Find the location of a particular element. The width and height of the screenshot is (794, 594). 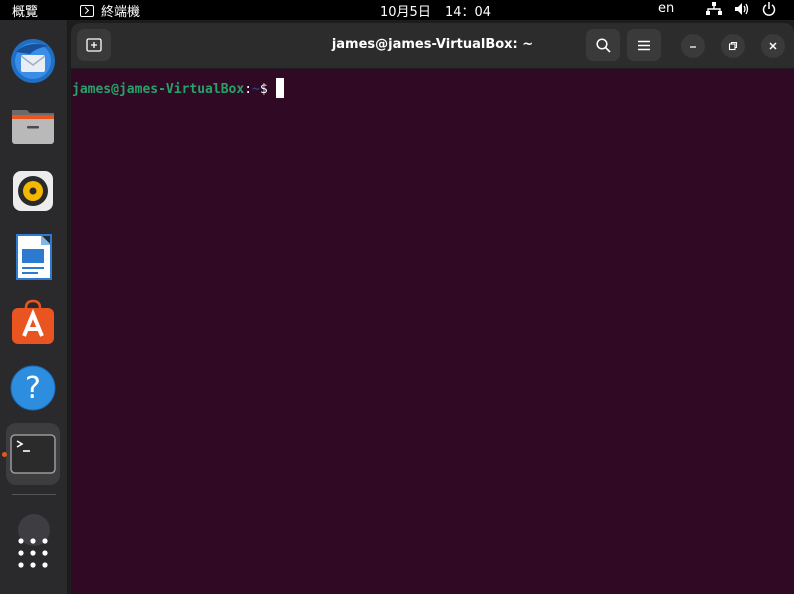

dock-item-rhythmbox is located at coordinates (33, 191).